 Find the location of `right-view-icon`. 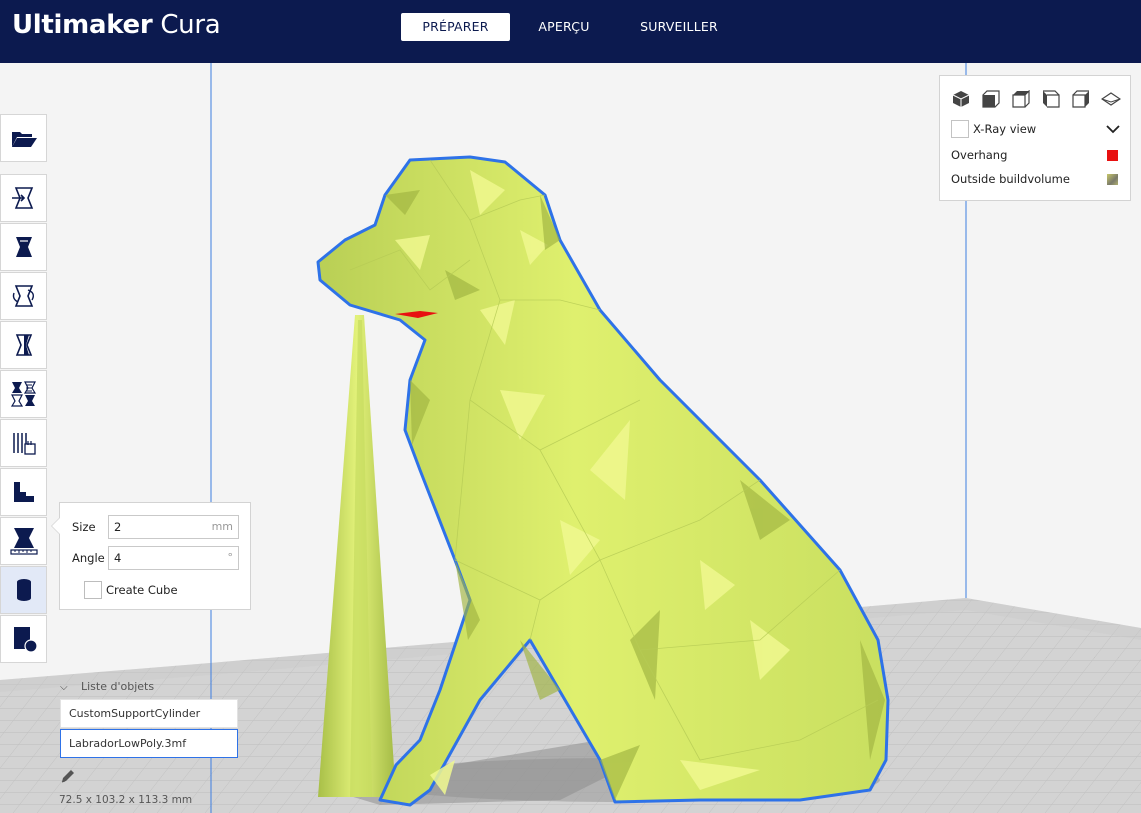

right-view-icon is located at coordinates (1080, 99).